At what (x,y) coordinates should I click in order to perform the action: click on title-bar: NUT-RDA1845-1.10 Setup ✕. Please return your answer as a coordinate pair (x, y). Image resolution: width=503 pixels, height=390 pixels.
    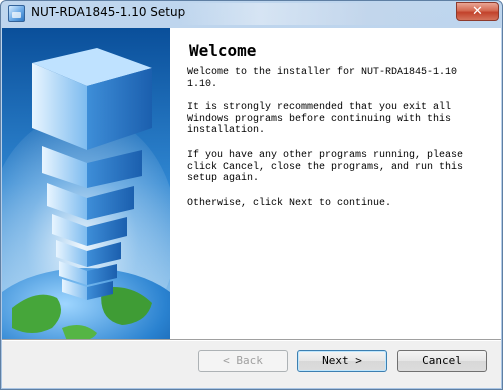
    Looking at the image, I should click on (251, 14).